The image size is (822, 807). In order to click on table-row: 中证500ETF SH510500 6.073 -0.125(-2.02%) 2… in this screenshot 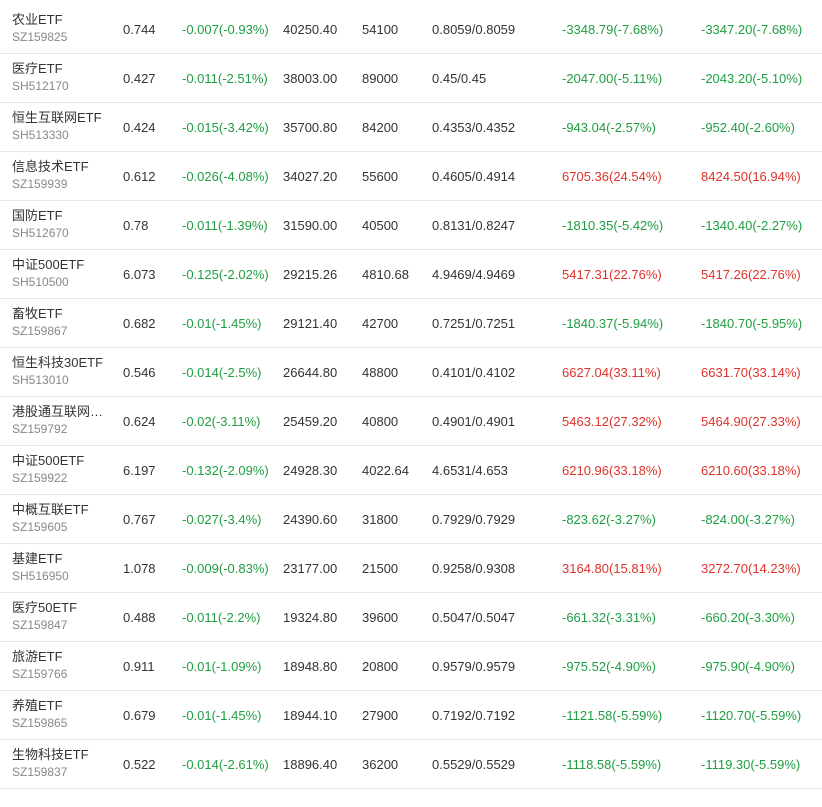, I will do `click(411, 274)`.